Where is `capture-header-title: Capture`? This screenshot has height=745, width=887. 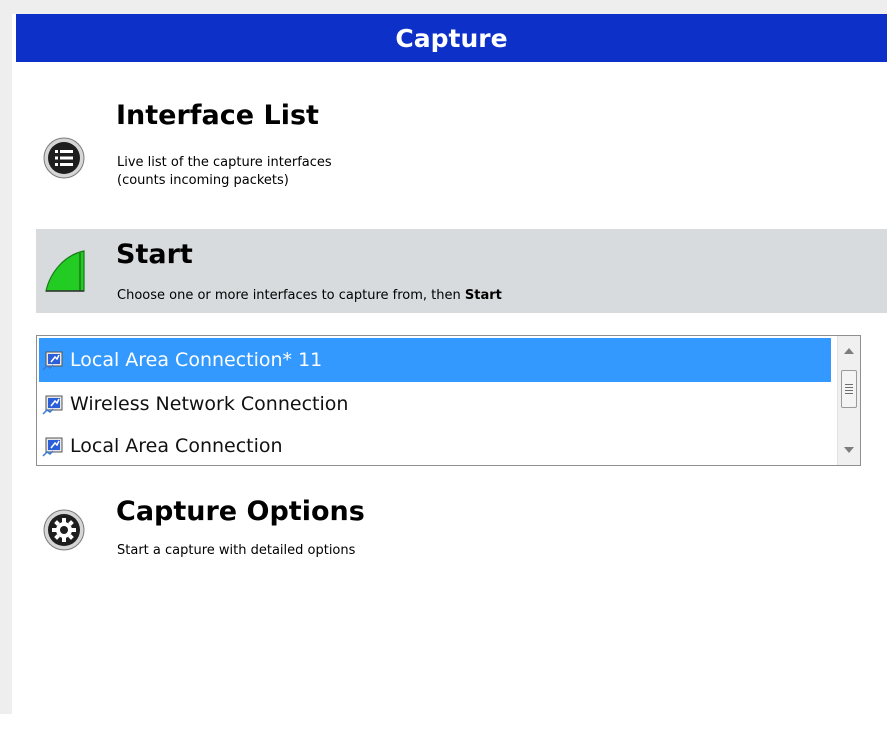
capture-header-title: Capture is located at coordinates (451, 38).